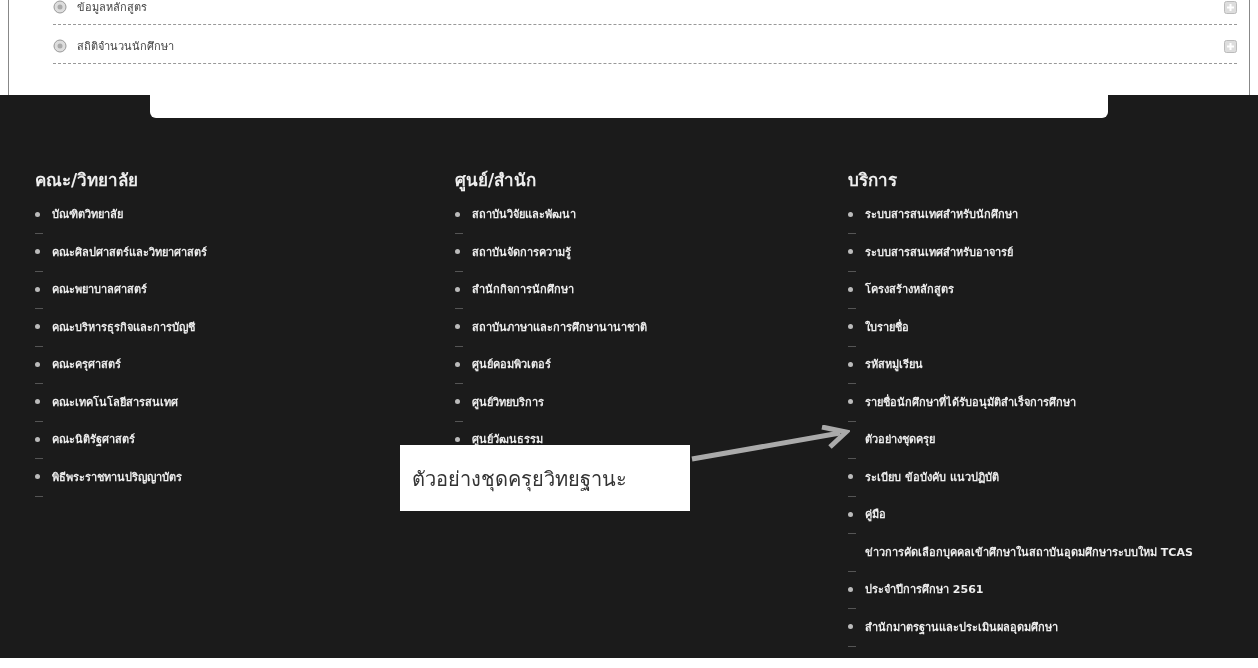 This screenshot has height=668, width=1258. Describe the element at coordinates (1029, 551) in the screenshot. I see `footer-link: ข่าวการคัดเลือกบุคคลเข้าศึกษาในสถาบันอุดมศึกษาระบบใหม่ TCAS` at that location.